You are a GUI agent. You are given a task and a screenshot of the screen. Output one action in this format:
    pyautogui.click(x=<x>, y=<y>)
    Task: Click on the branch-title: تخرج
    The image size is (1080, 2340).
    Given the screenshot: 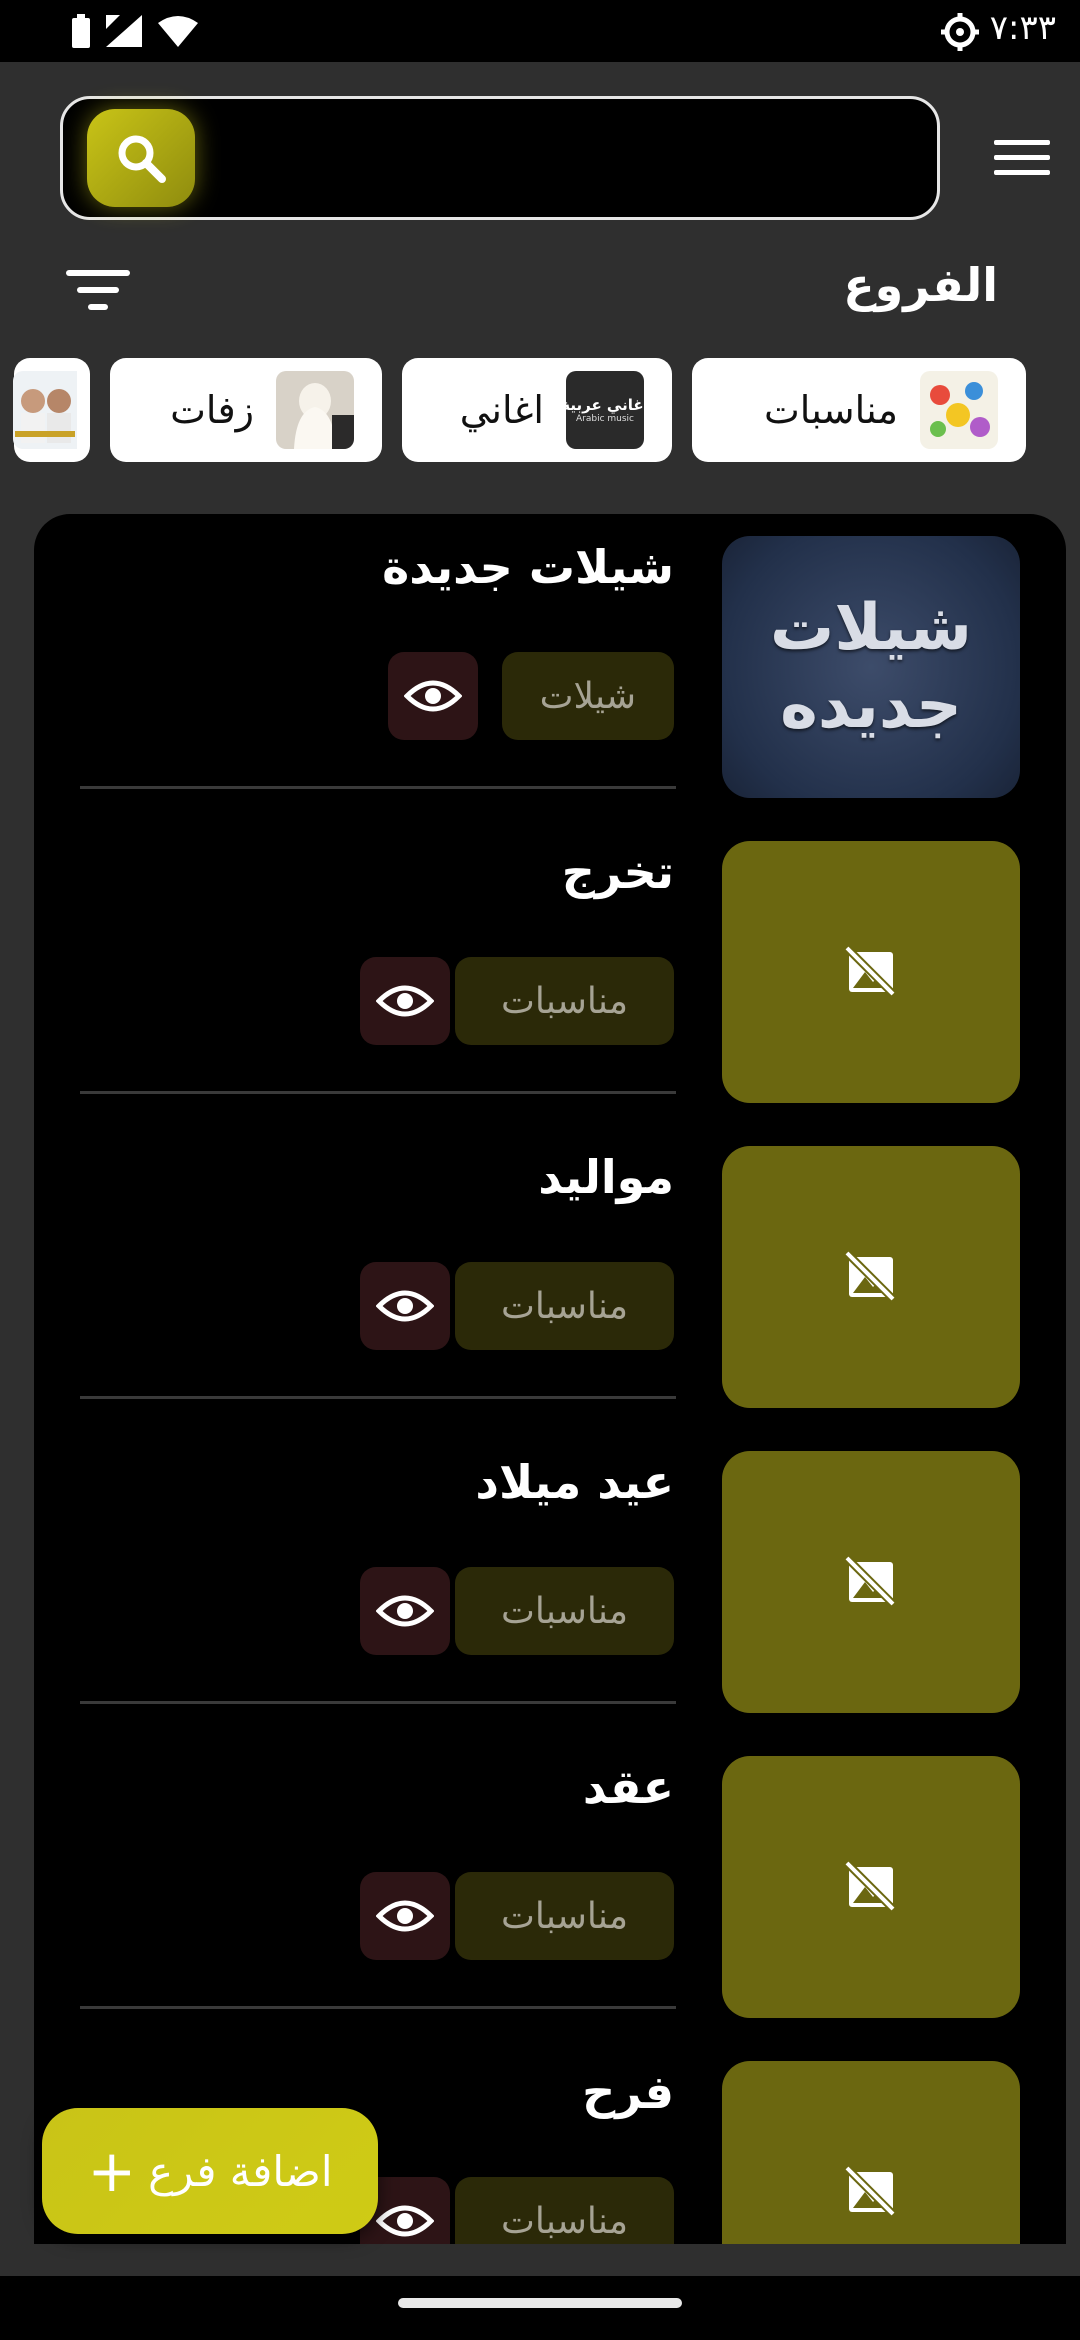 What is the action you would take?
    pyautogui.click(x=617, y=872)
    